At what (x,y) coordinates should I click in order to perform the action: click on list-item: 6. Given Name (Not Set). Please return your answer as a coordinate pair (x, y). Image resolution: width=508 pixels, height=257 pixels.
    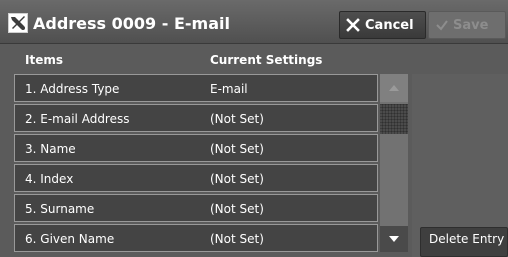
    Looking at the image, I should click on (196, 238).